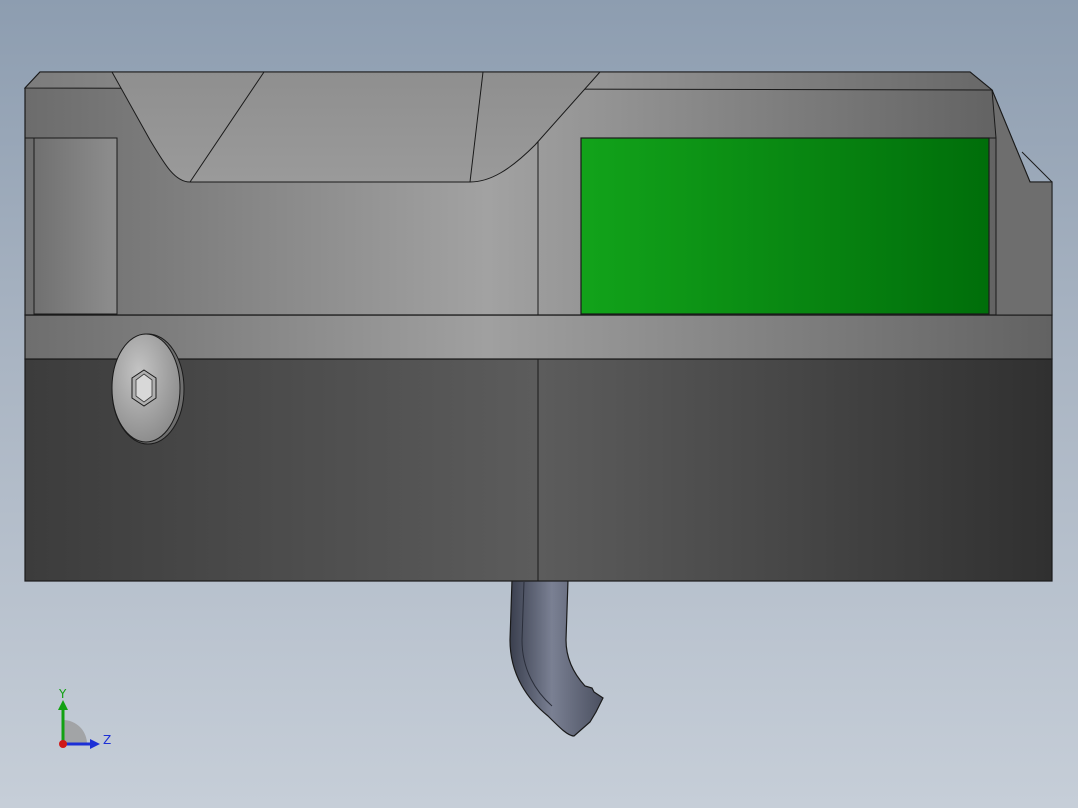 Image resolution: width=1078 pixels, height=808 pixels. I want to click on hex-socket-screw, so click(148, 389).